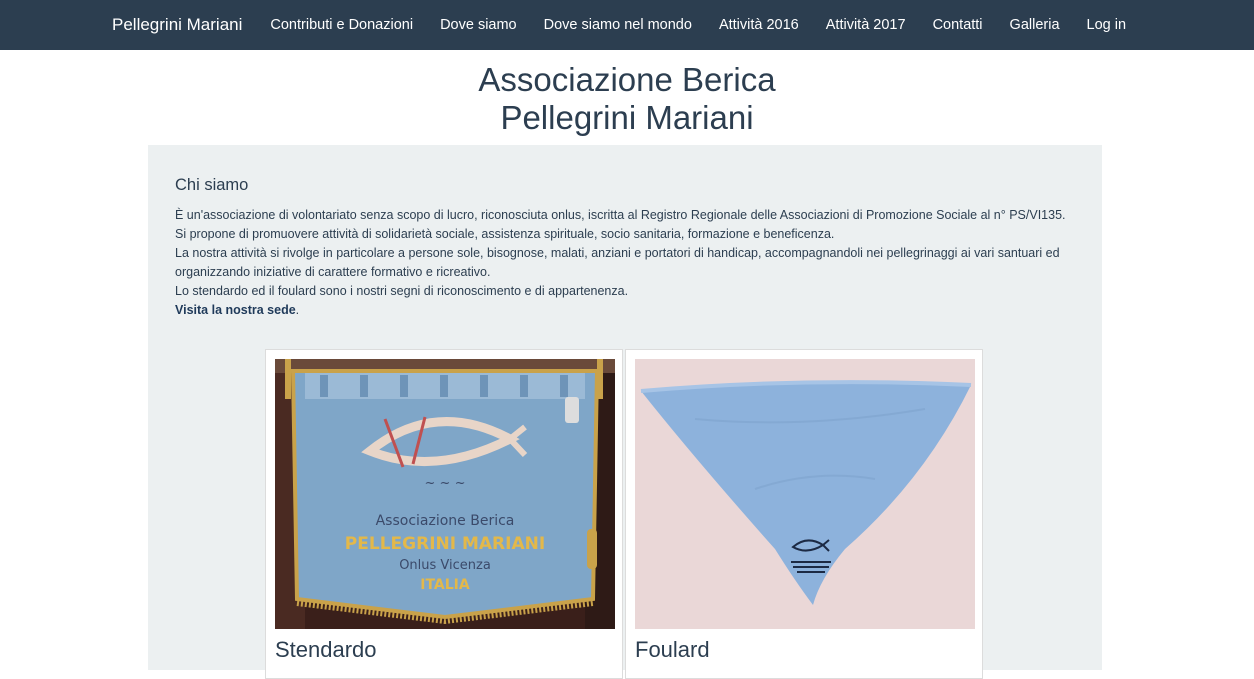 The image size is (1254, 679). What do you see at coordinates (445, 544) in the screenshot?
I see `svg-text: PELLEGRINI MARIANI` at bounding box center [445, 544].